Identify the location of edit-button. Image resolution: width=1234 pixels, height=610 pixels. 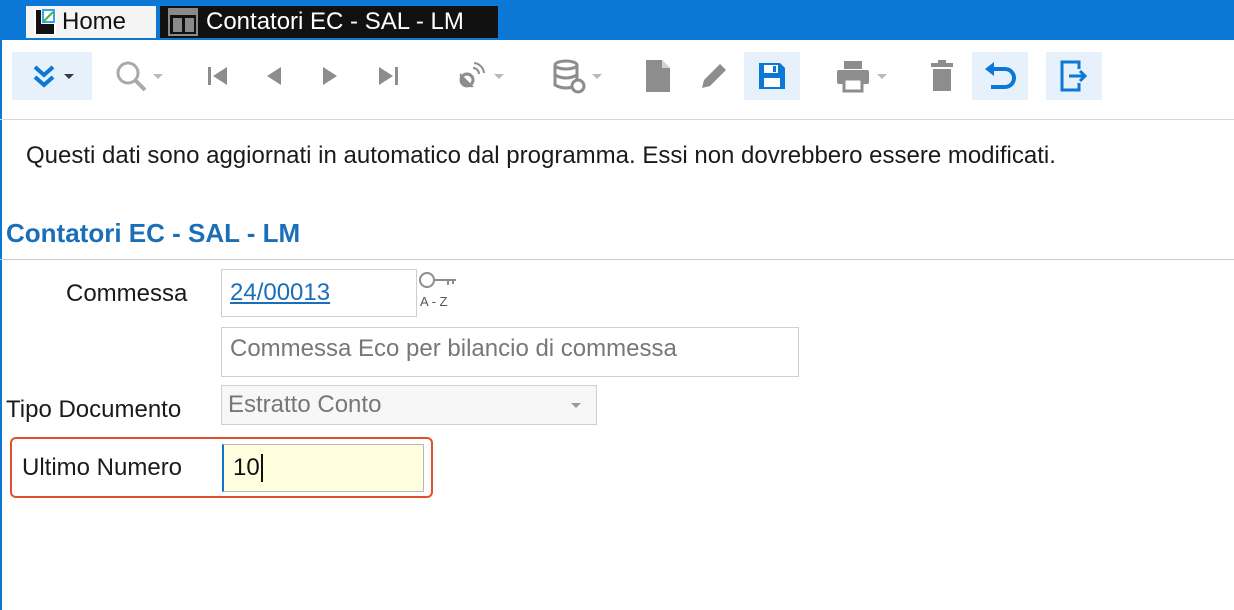
(714, 76).